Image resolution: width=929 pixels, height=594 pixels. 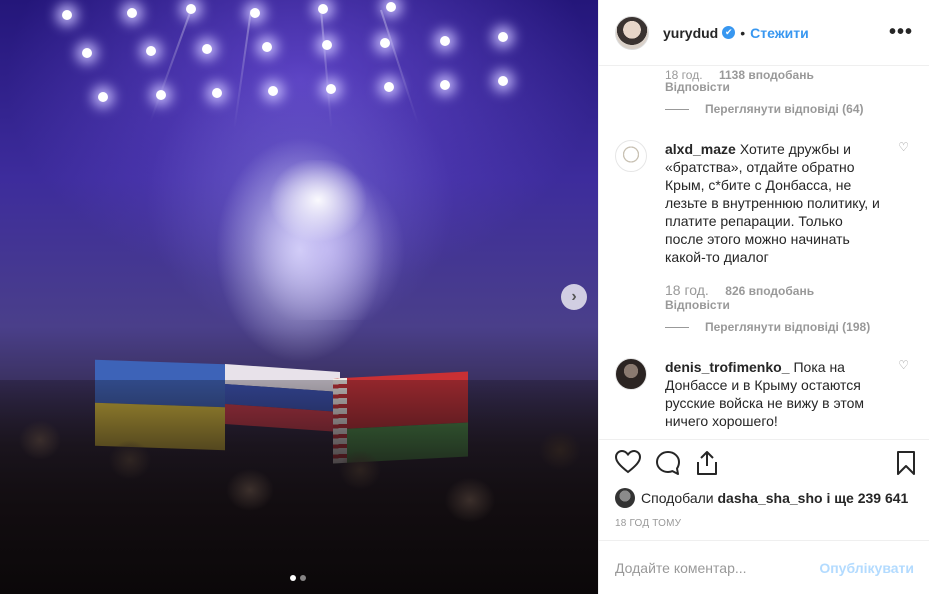 What do you see at coordinates (766, 75) in the screenshot?
I see `comment-likes: 1138 вподобань` at bounding box center [766, 75].